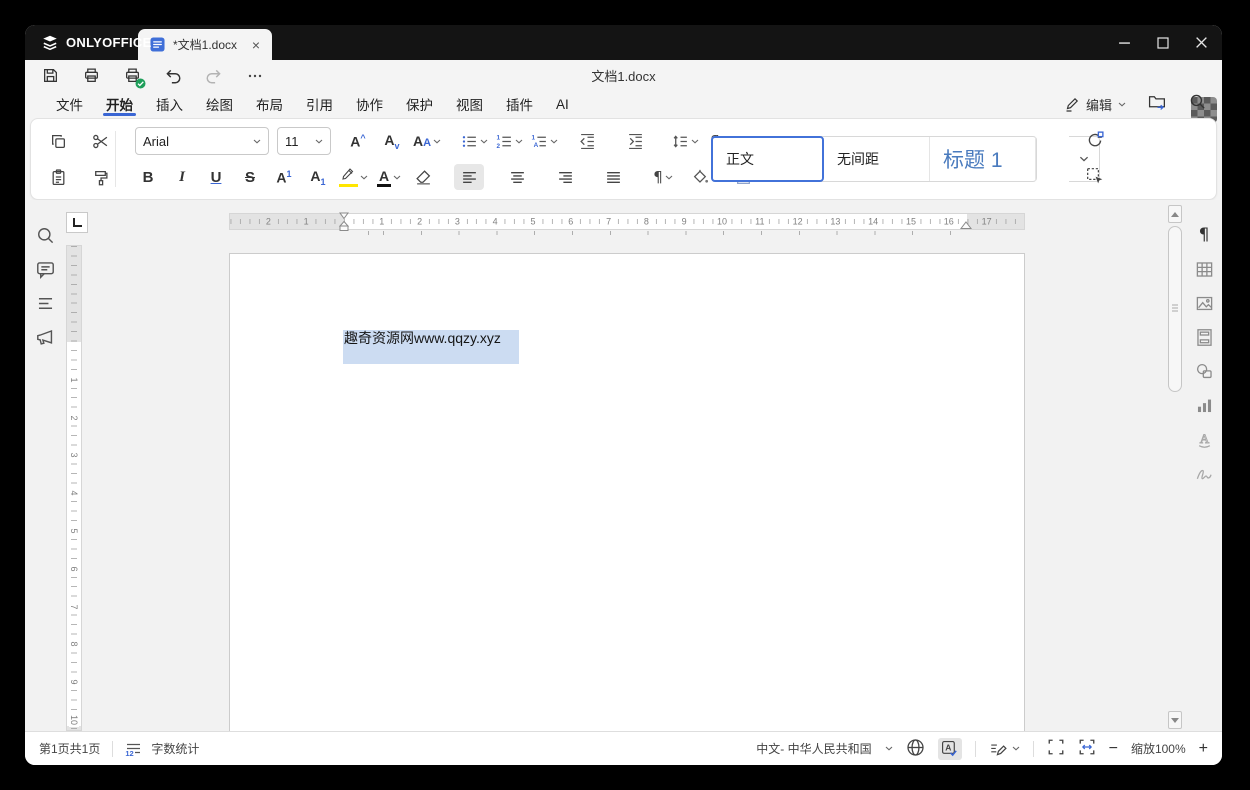  I want to click on table-settings-button, so click(1204, 269).